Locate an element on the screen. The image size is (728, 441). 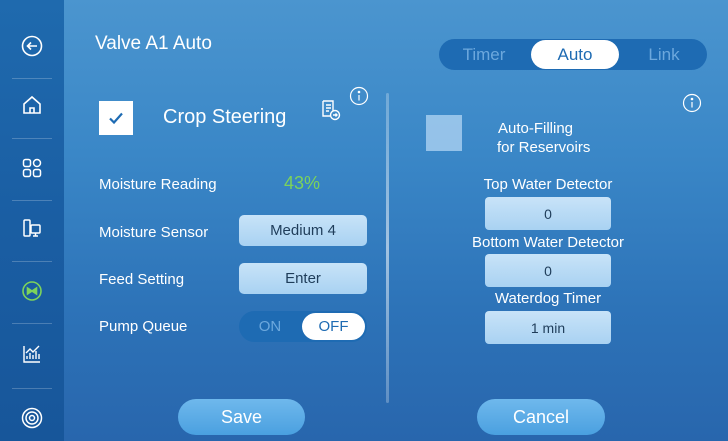
crop-steering-info-icon is located at coordinates (359, 96).